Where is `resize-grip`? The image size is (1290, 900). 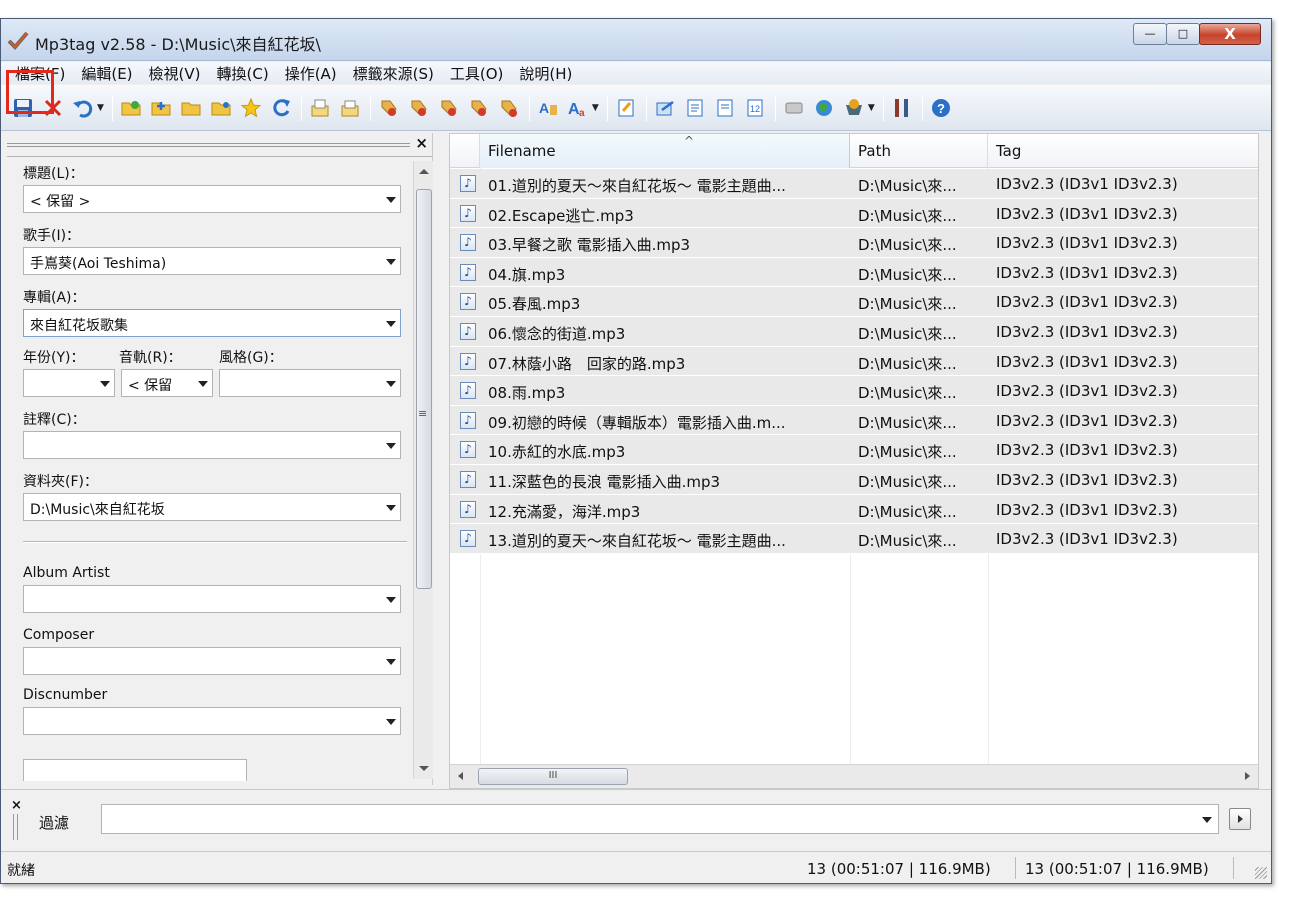 resize-grip is located at coordinates (1261, 873).